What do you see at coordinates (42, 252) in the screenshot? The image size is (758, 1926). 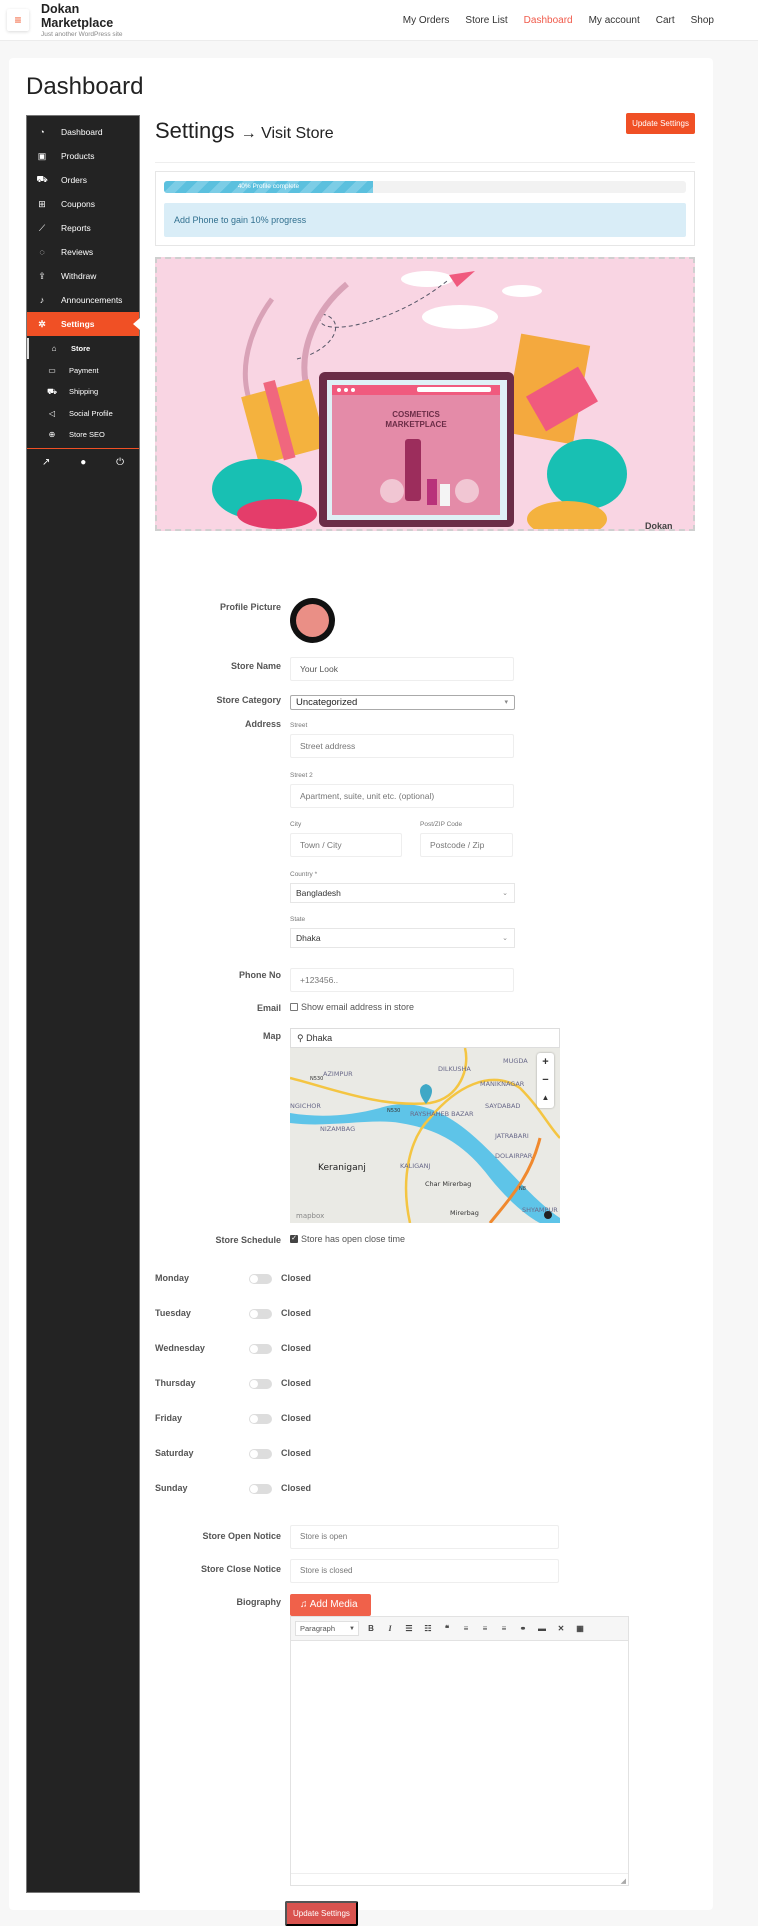 I see `comments-icon: ◌` at bounding box center [42, 252].